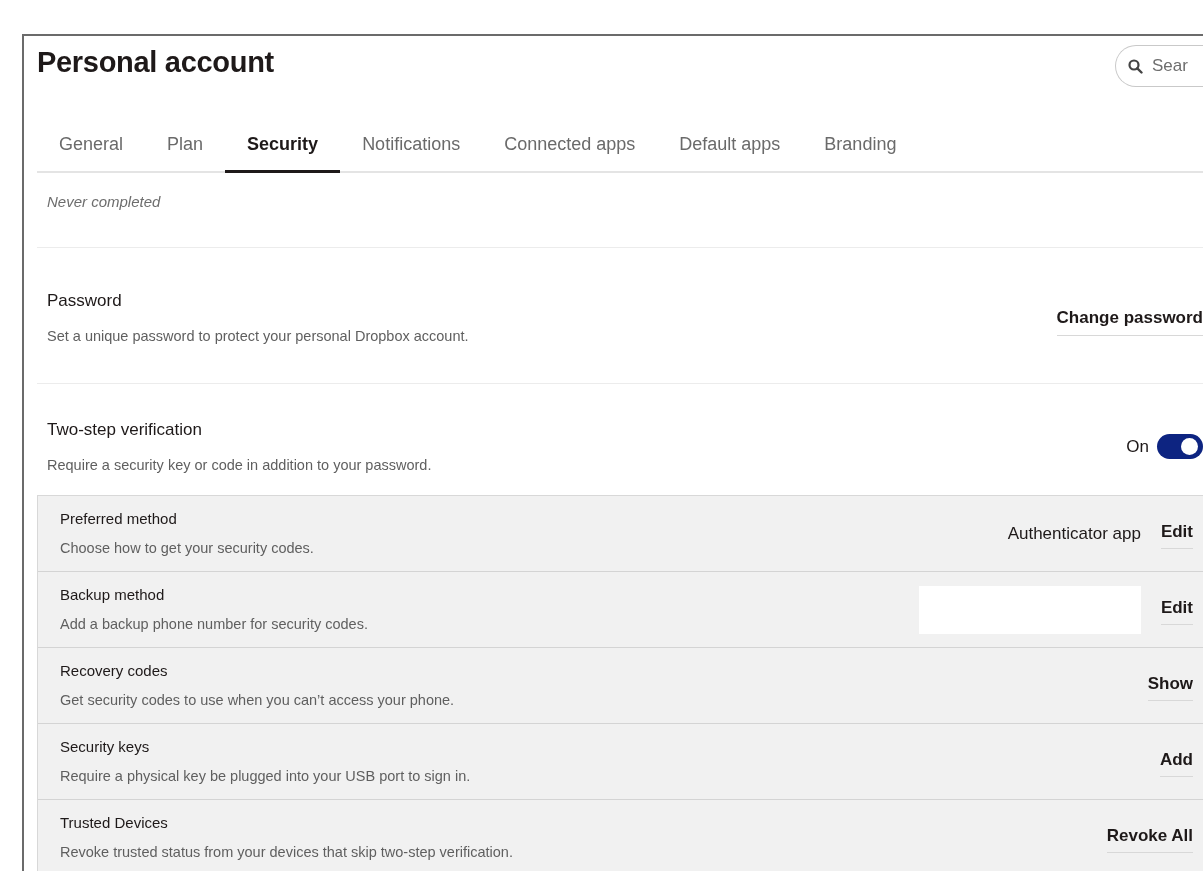 This screenshot has height=871, width=1203. What do you see at coordinates (1149, 838) in the screenshot?
I see `action-link: Revoke All` at bounding box center [1149, 838].